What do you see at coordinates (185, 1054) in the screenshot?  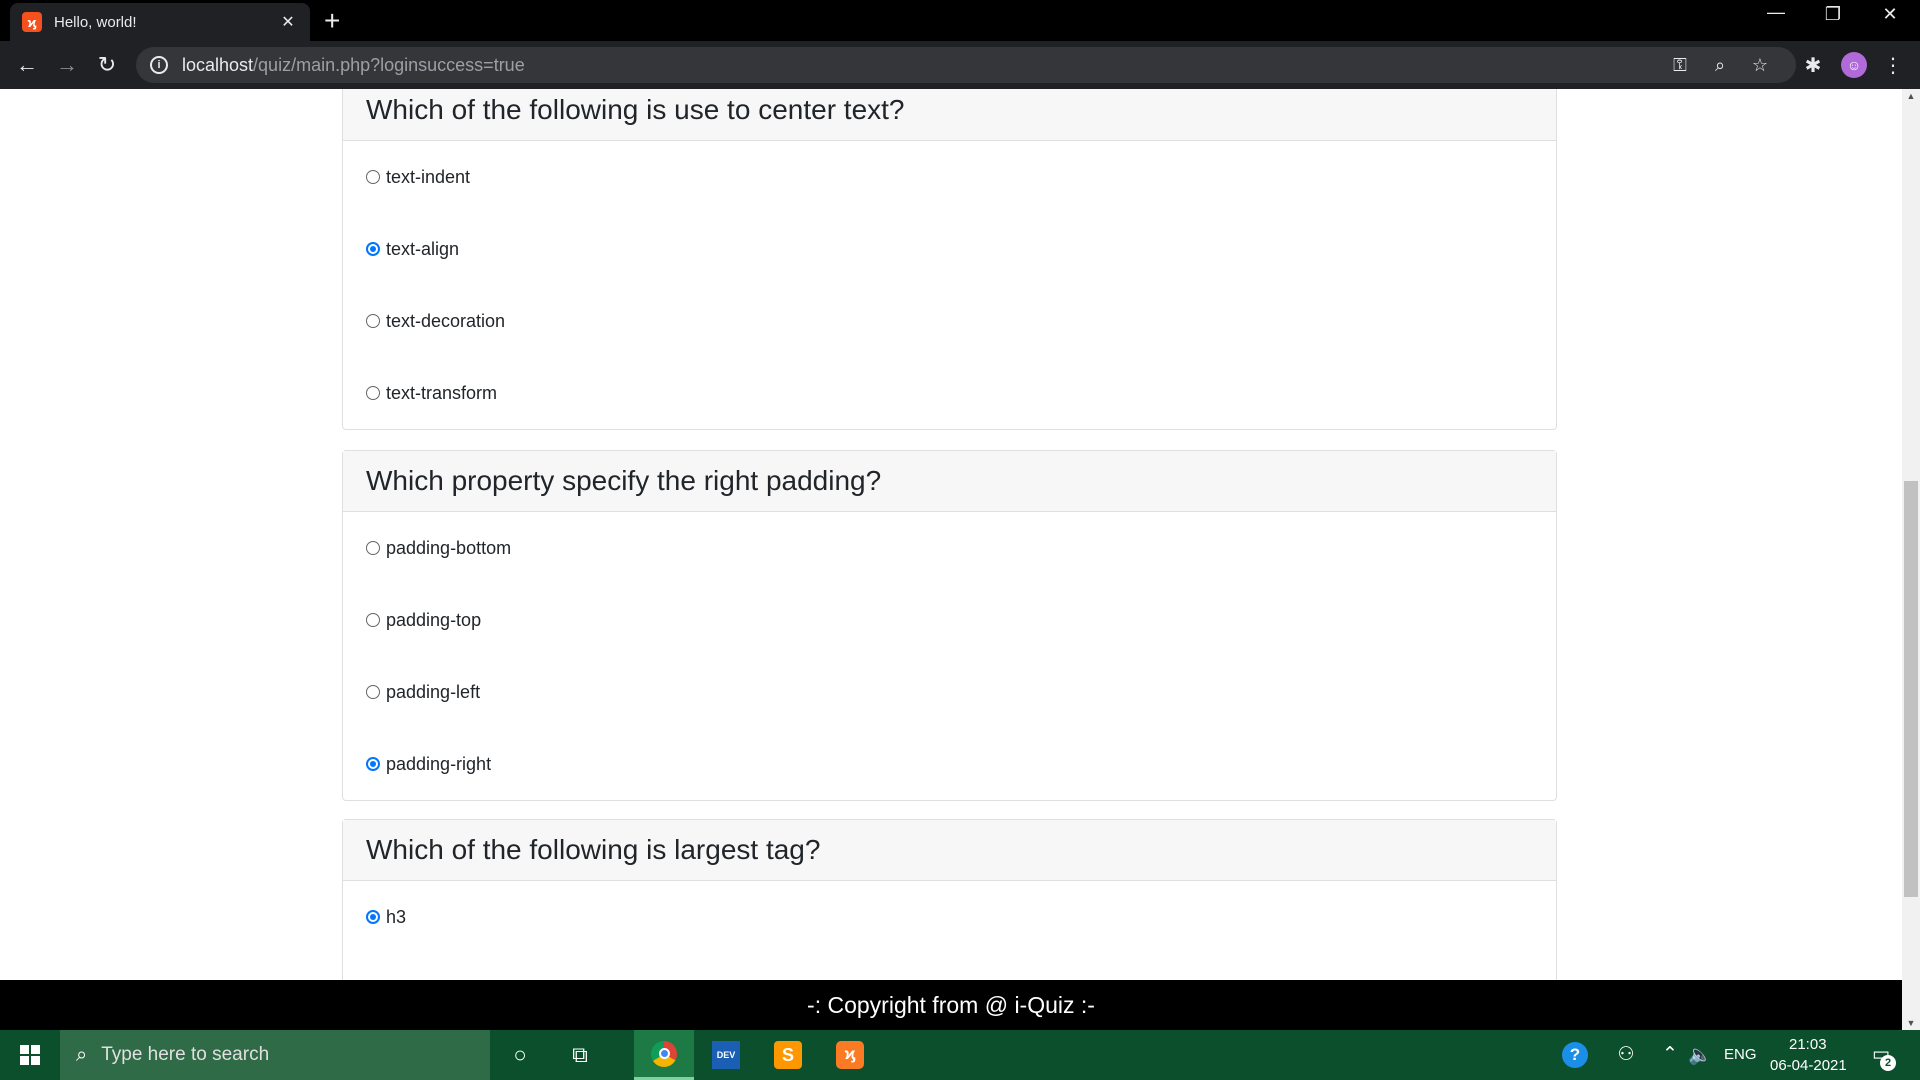 I see `search-placeholder: Type here to search` at bounding box center [185, 1054].